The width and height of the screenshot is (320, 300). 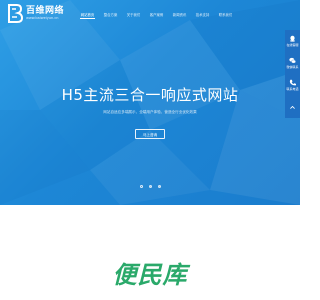 What do you see at coordinates (42, 17) in the screenshot?
I see `brand-domain: www.baiweiyun.cn` at bounding box center [42, 17].